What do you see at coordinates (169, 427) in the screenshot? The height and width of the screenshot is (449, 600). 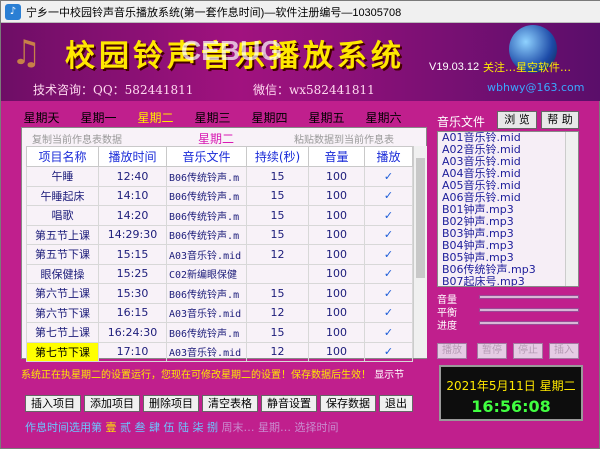 I see `schedule-options: 贰 叁 肆 伍 陆 柒 捌` at bounding box center [169, 427].